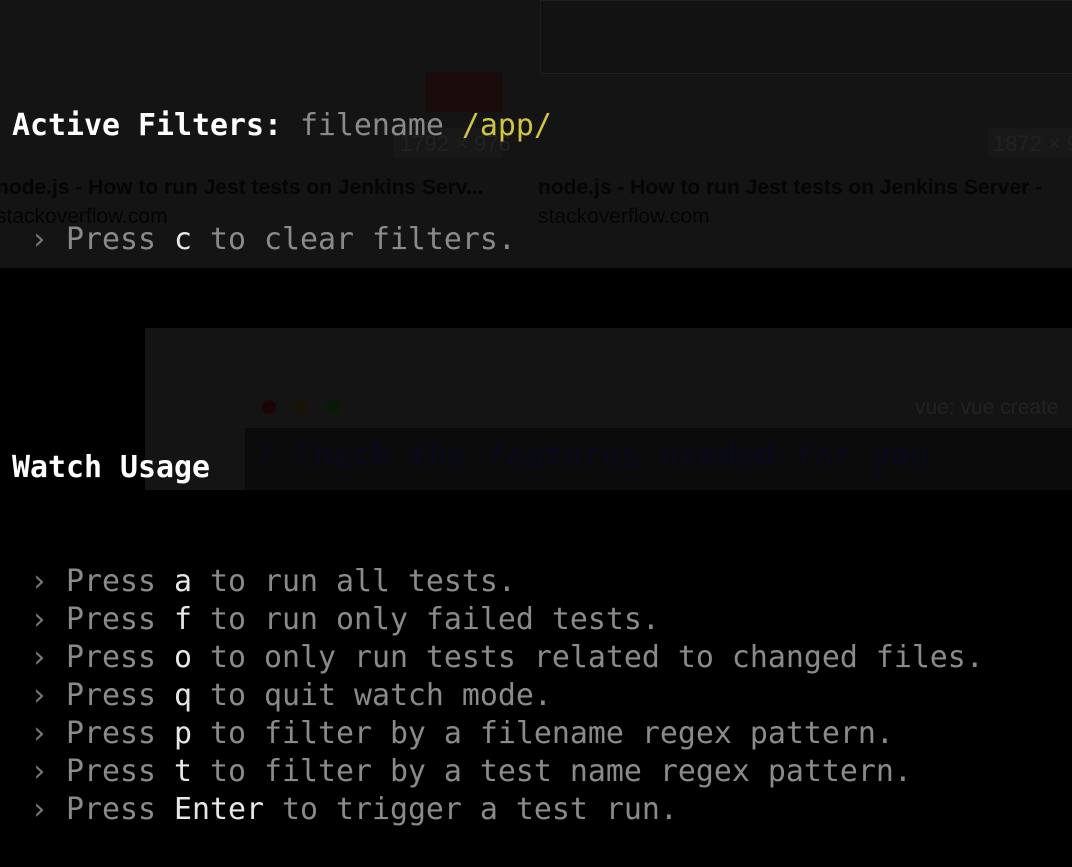 This screenshot has height=867, width=1072. What do you see at coordinates (182, 619) in the screenshot?
I see `hint-key: f` at bounding box center [182, 619].